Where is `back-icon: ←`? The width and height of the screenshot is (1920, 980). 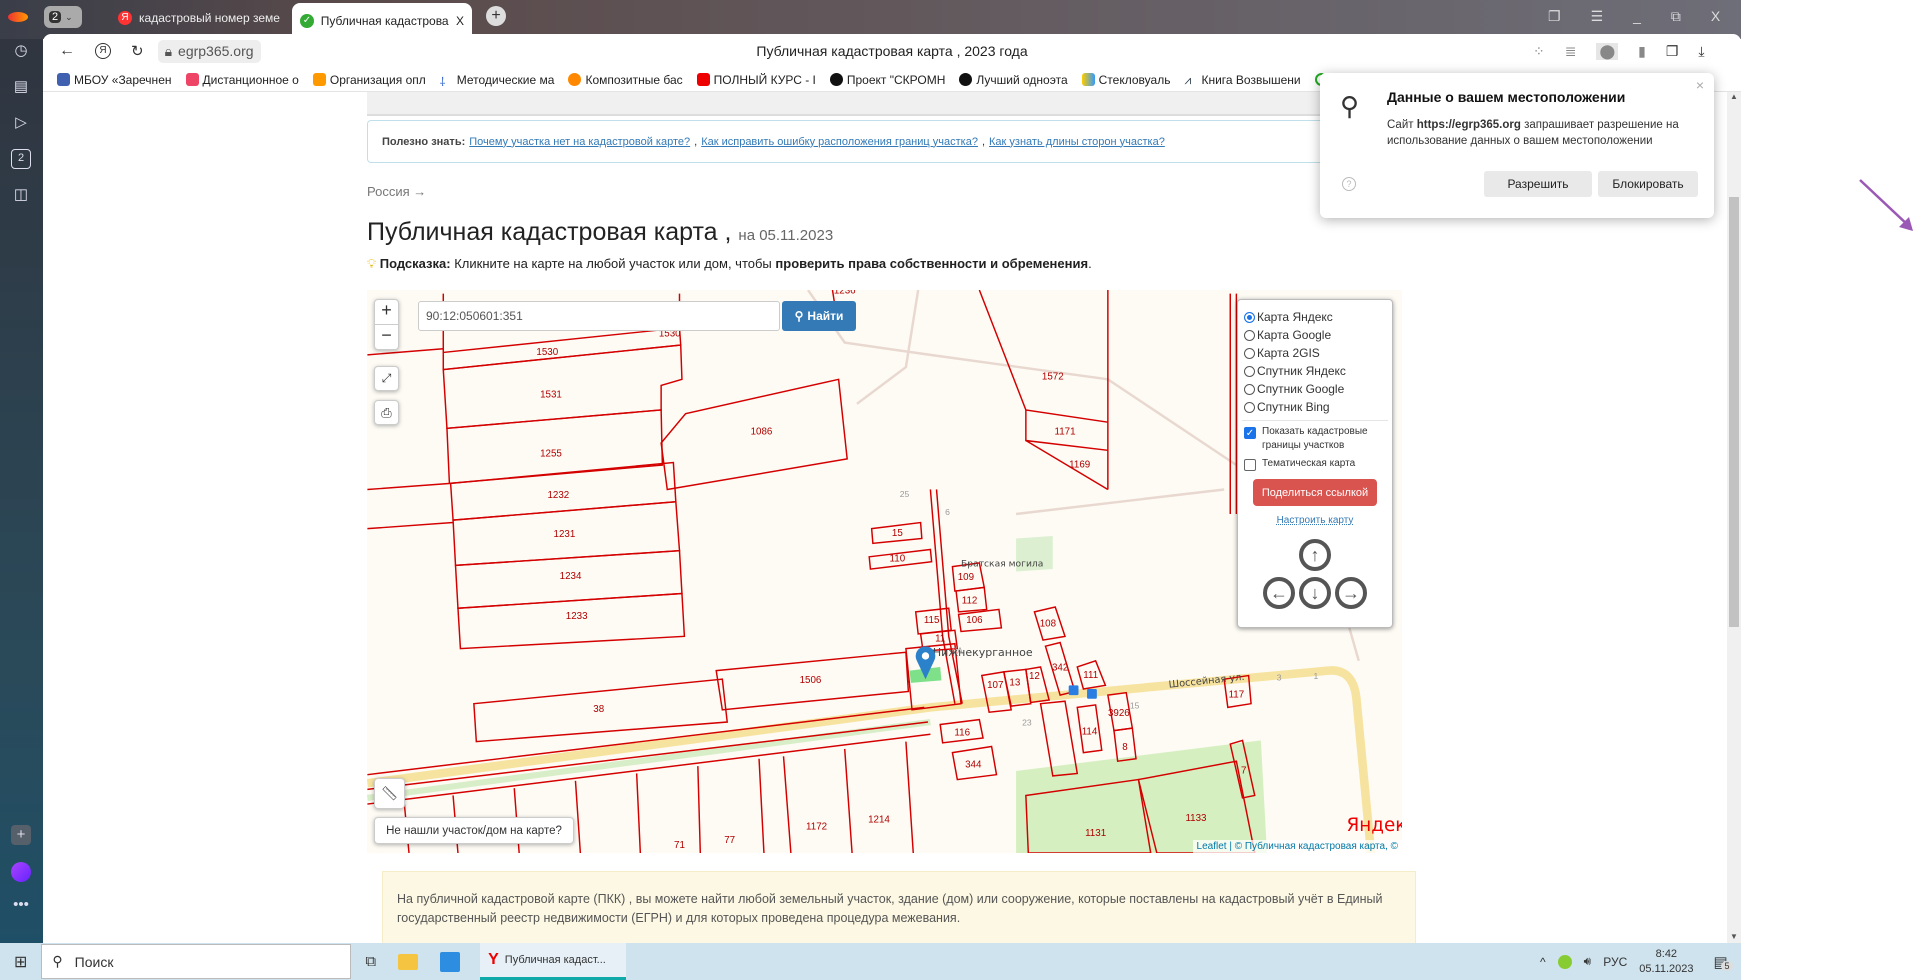
back-icon: ← is located at coordinates (67, 51).